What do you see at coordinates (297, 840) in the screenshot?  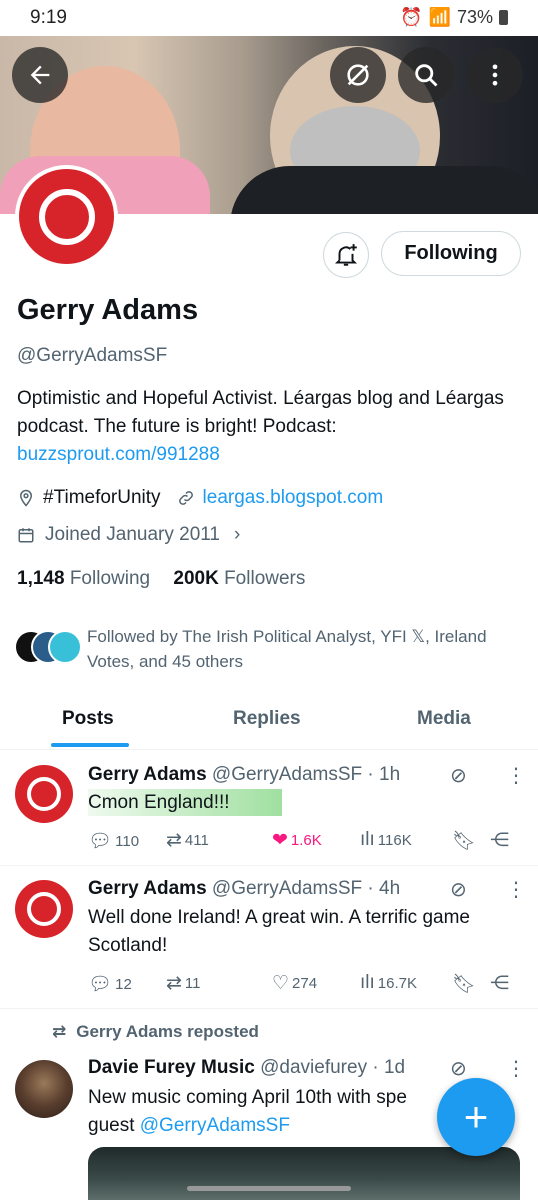 I see `like-button: ❤ 1.6K` at bounding box center [297, 840].